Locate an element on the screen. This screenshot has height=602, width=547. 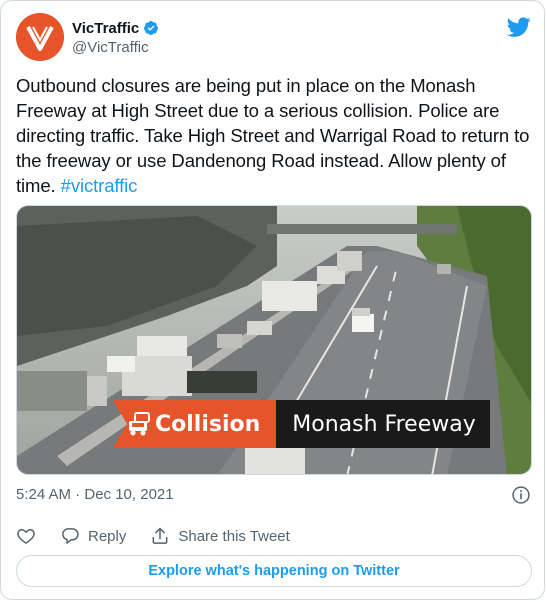
location-label-box: Monash Freeway is located at coordinates (383, 424).